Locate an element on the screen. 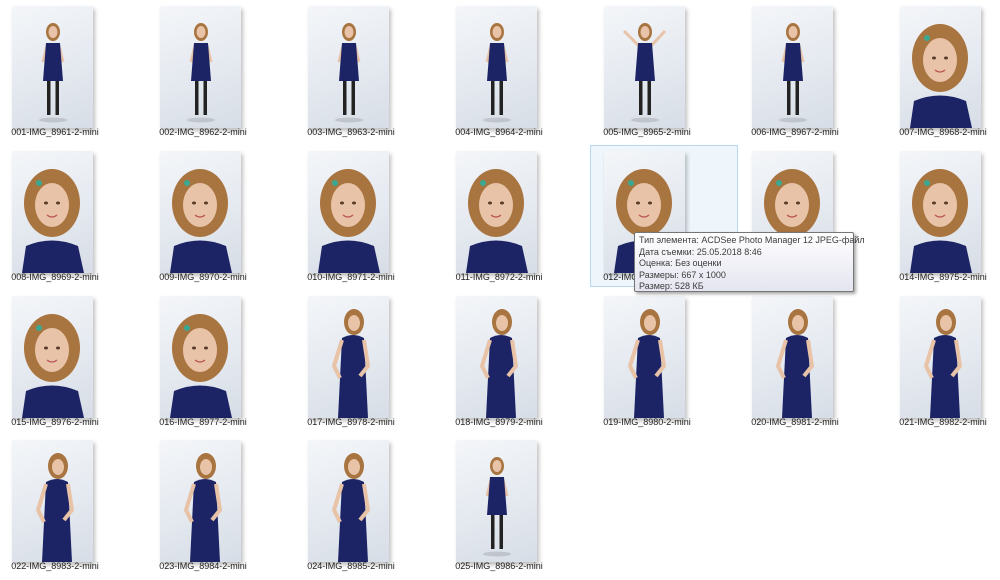 This screenshot has width=1000, height=580. file-thumbnail-item: 019-IMG_8980-2-mini is located at coordinates (664, 361).